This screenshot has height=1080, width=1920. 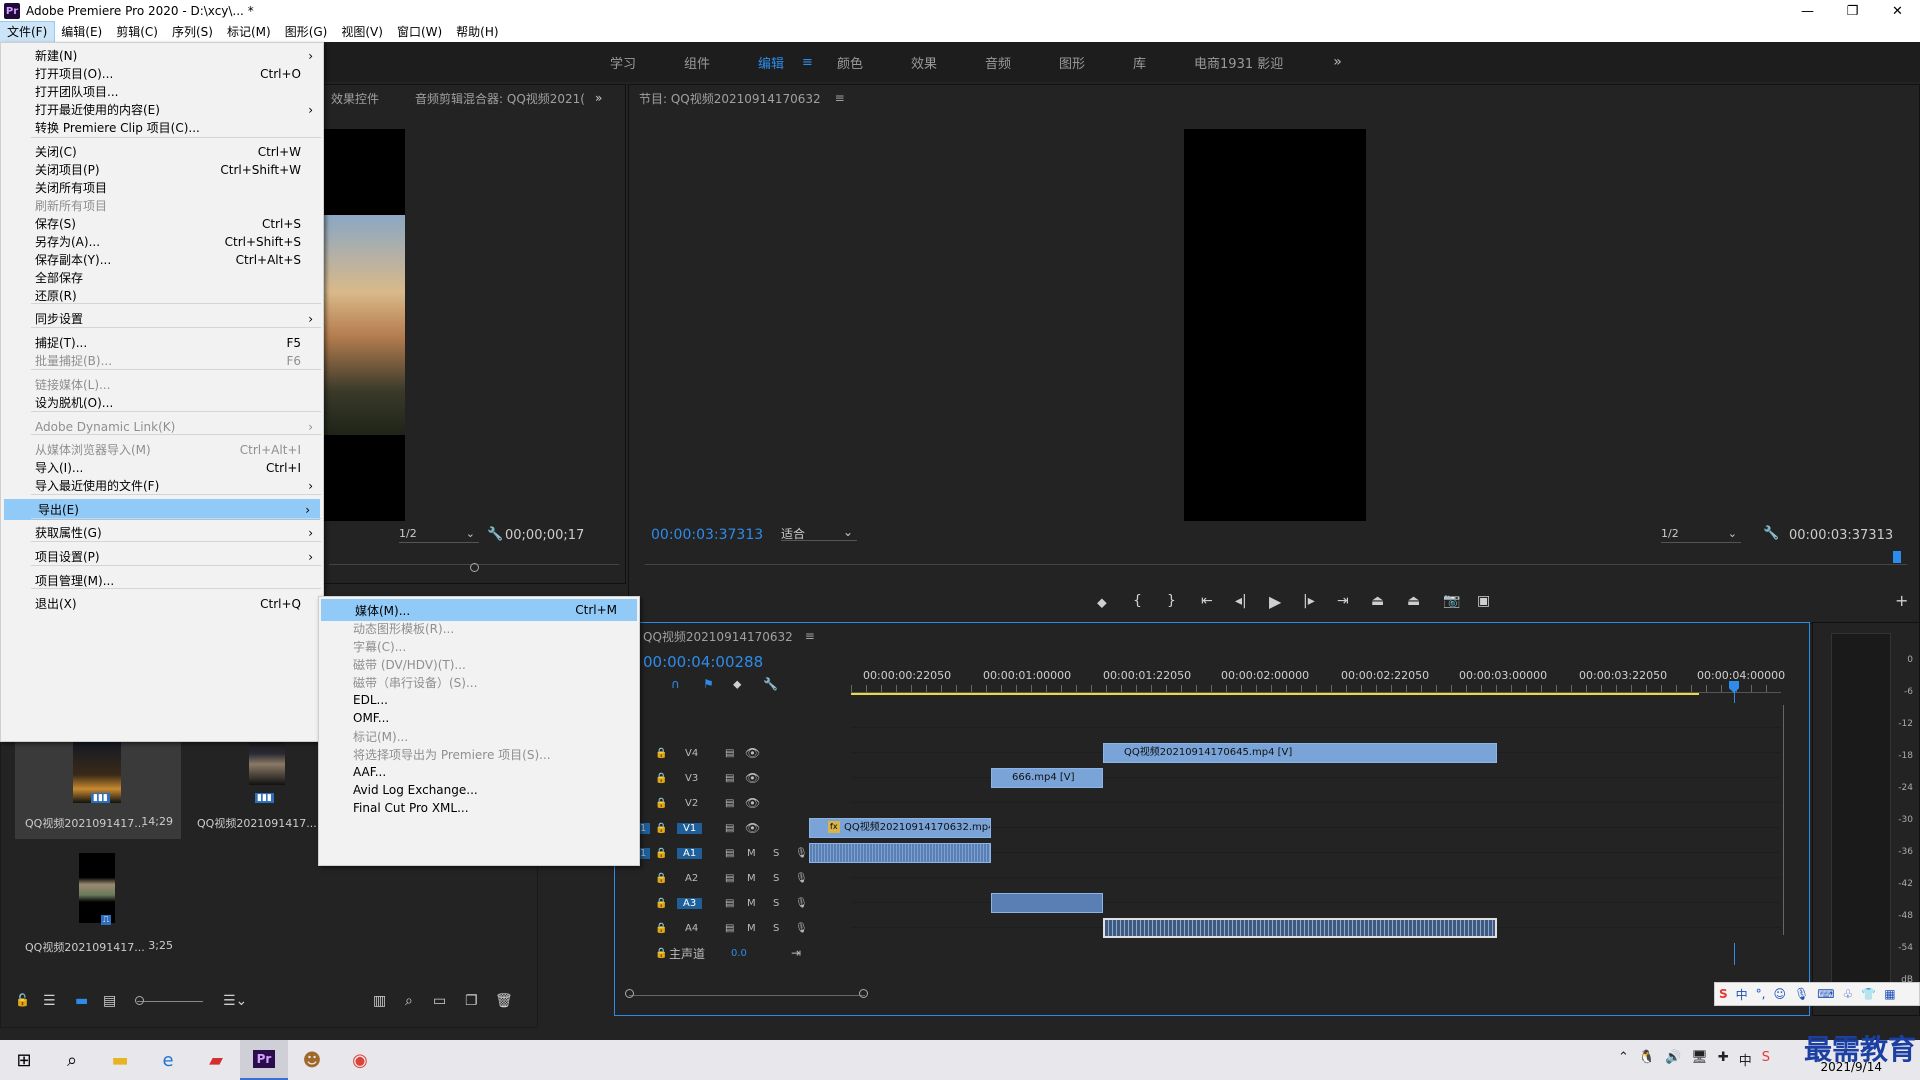 I want to click on menu-marker: 标记(M), so click(x=249, y=32).